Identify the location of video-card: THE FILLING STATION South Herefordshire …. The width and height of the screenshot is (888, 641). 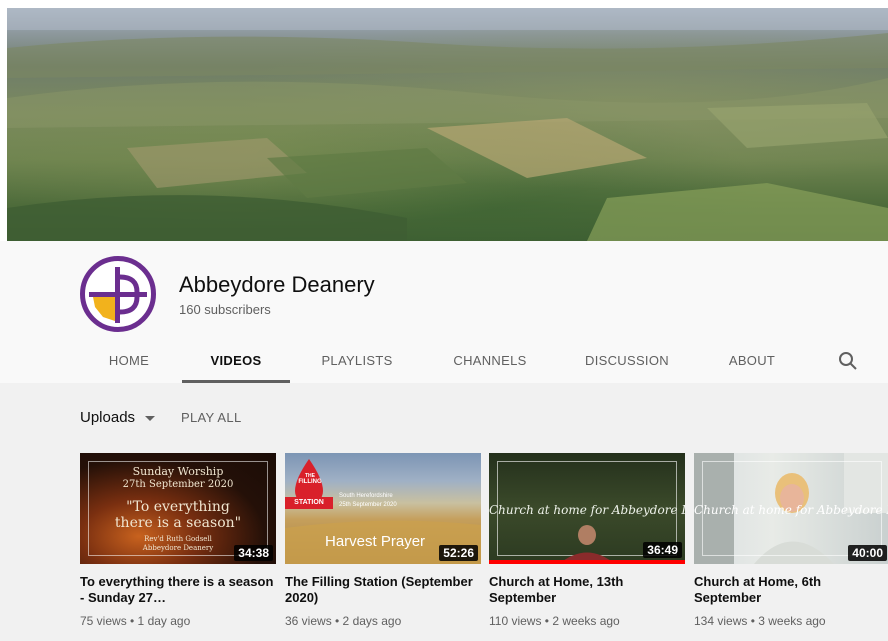
(383, 540).